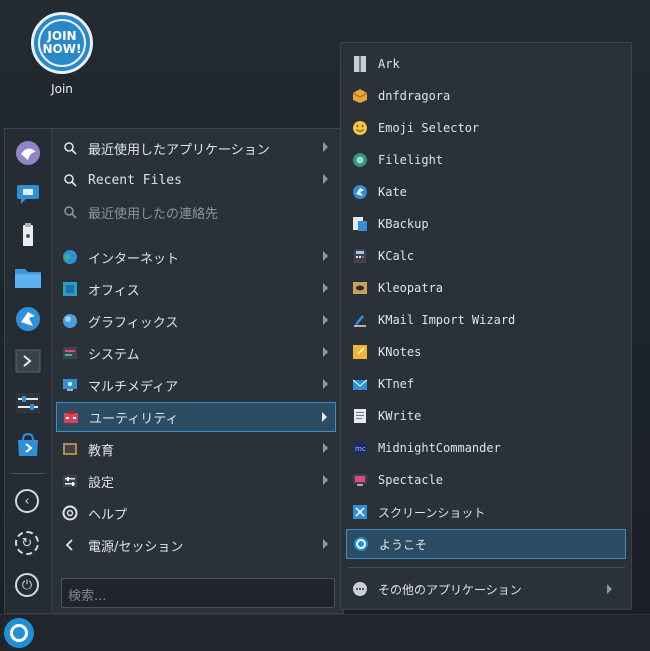 The image size is (650, 651). What do you see at coordinates (28, 193) in the screenshot?
I see `favorite-chat-icon` at bounding box center [28, 193].